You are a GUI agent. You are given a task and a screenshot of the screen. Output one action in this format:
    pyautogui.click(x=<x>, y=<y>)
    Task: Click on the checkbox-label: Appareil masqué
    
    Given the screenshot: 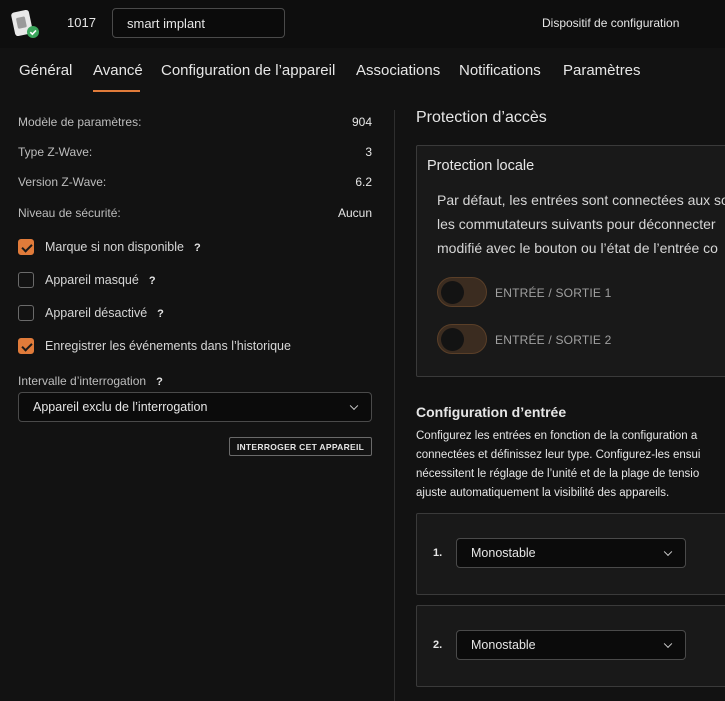 What is the action you would take?
    pyautogui.click(x=92, y=280)
    